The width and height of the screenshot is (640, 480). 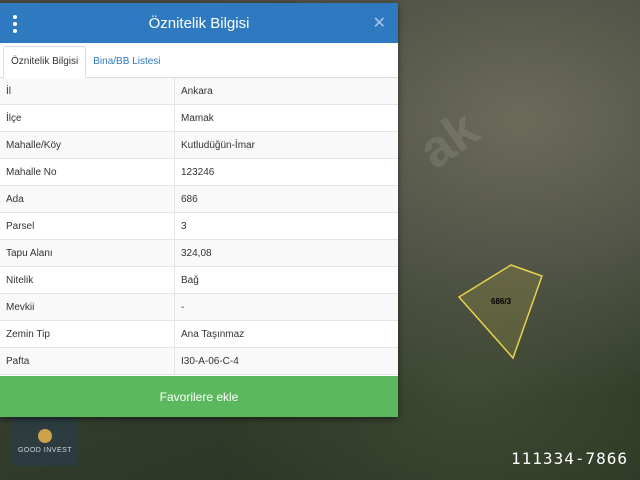 I want to click on attribute-key: Mahalle No, so click(x=87, y=172).